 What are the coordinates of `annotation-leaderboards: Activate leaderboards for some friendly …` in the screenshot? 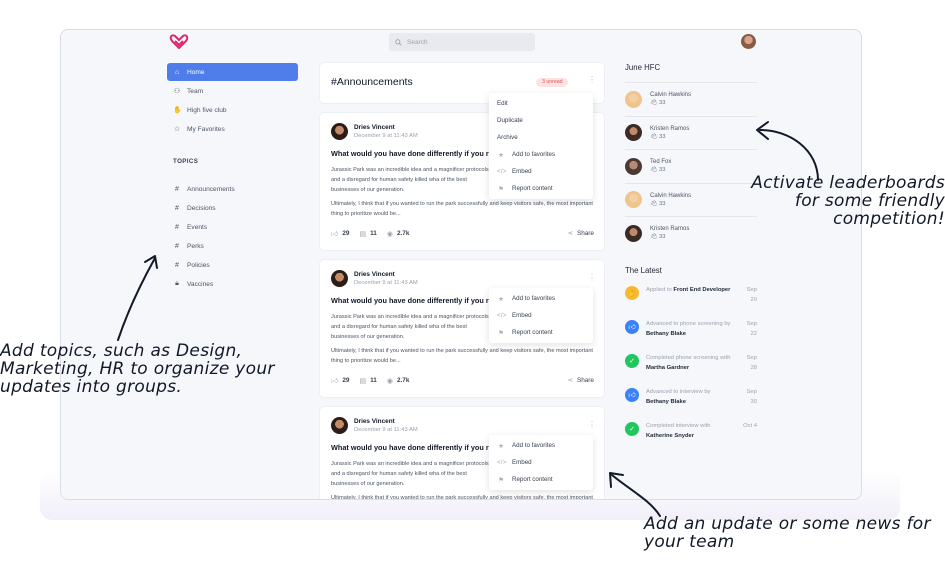 It's located at (848, 201).